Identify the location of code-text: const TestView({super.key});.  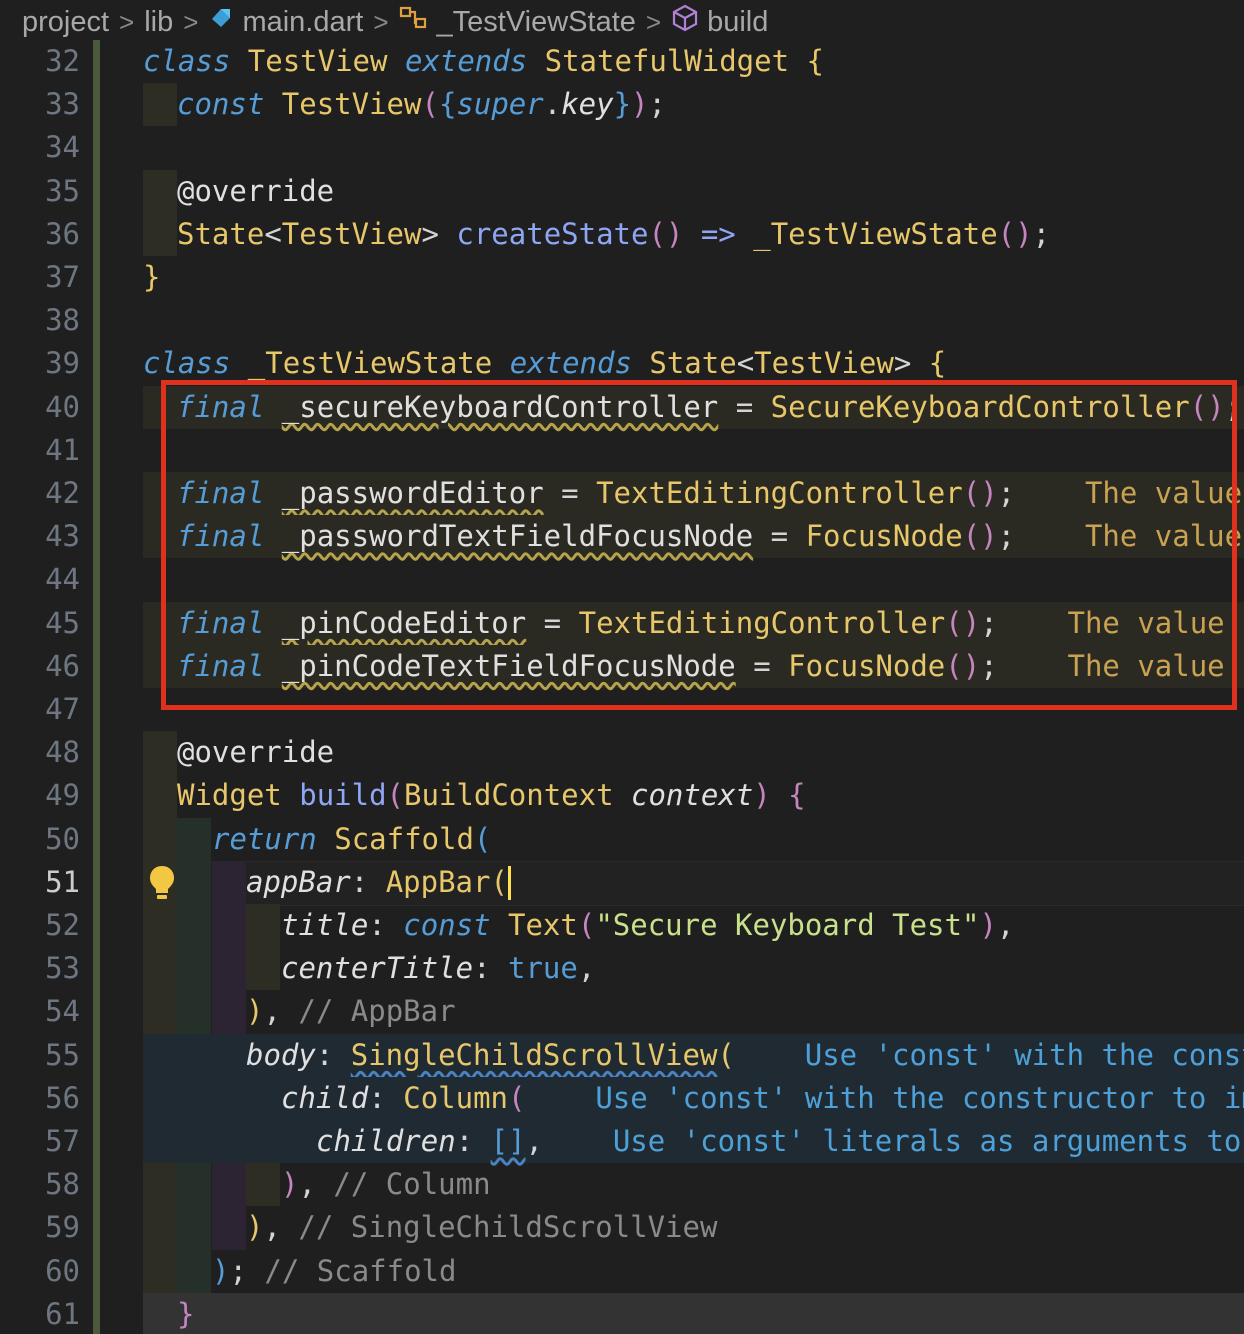
(421, 104).